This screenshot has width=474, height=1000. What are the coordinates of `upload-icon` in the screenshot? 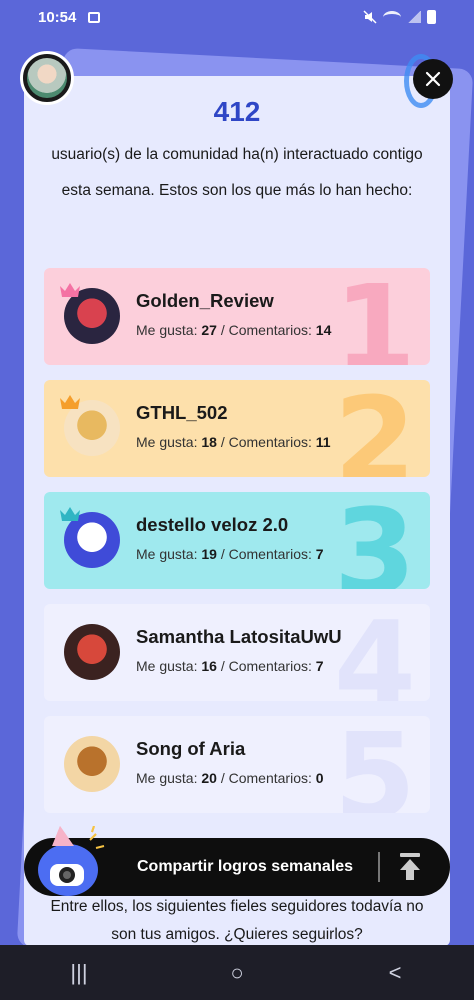 It's located at (410, 867).